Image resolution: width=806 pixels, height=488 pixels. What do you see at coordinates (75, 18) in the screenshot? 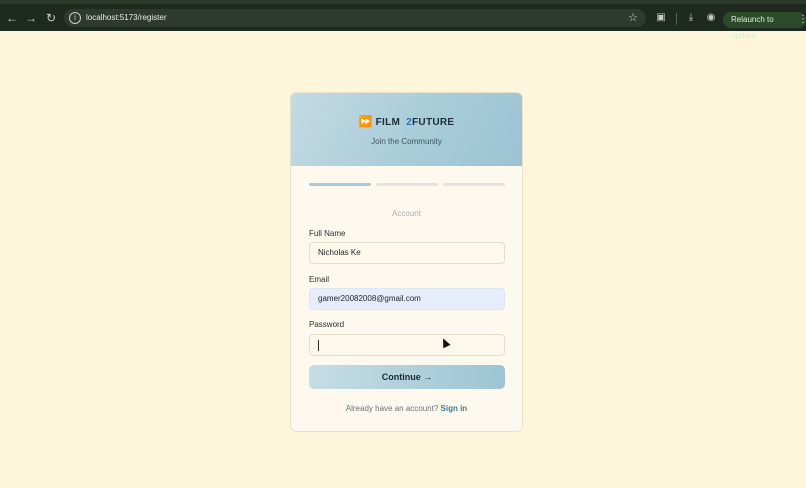
I see `site-info-icon: i` at bounding box center [75, 18].